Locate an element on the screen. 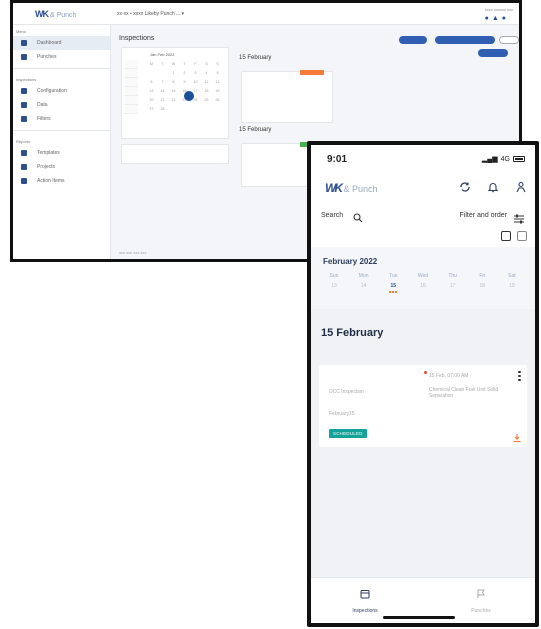 This screenshot has height=629, width=541. template-icon is located at coordinates (24, 153).